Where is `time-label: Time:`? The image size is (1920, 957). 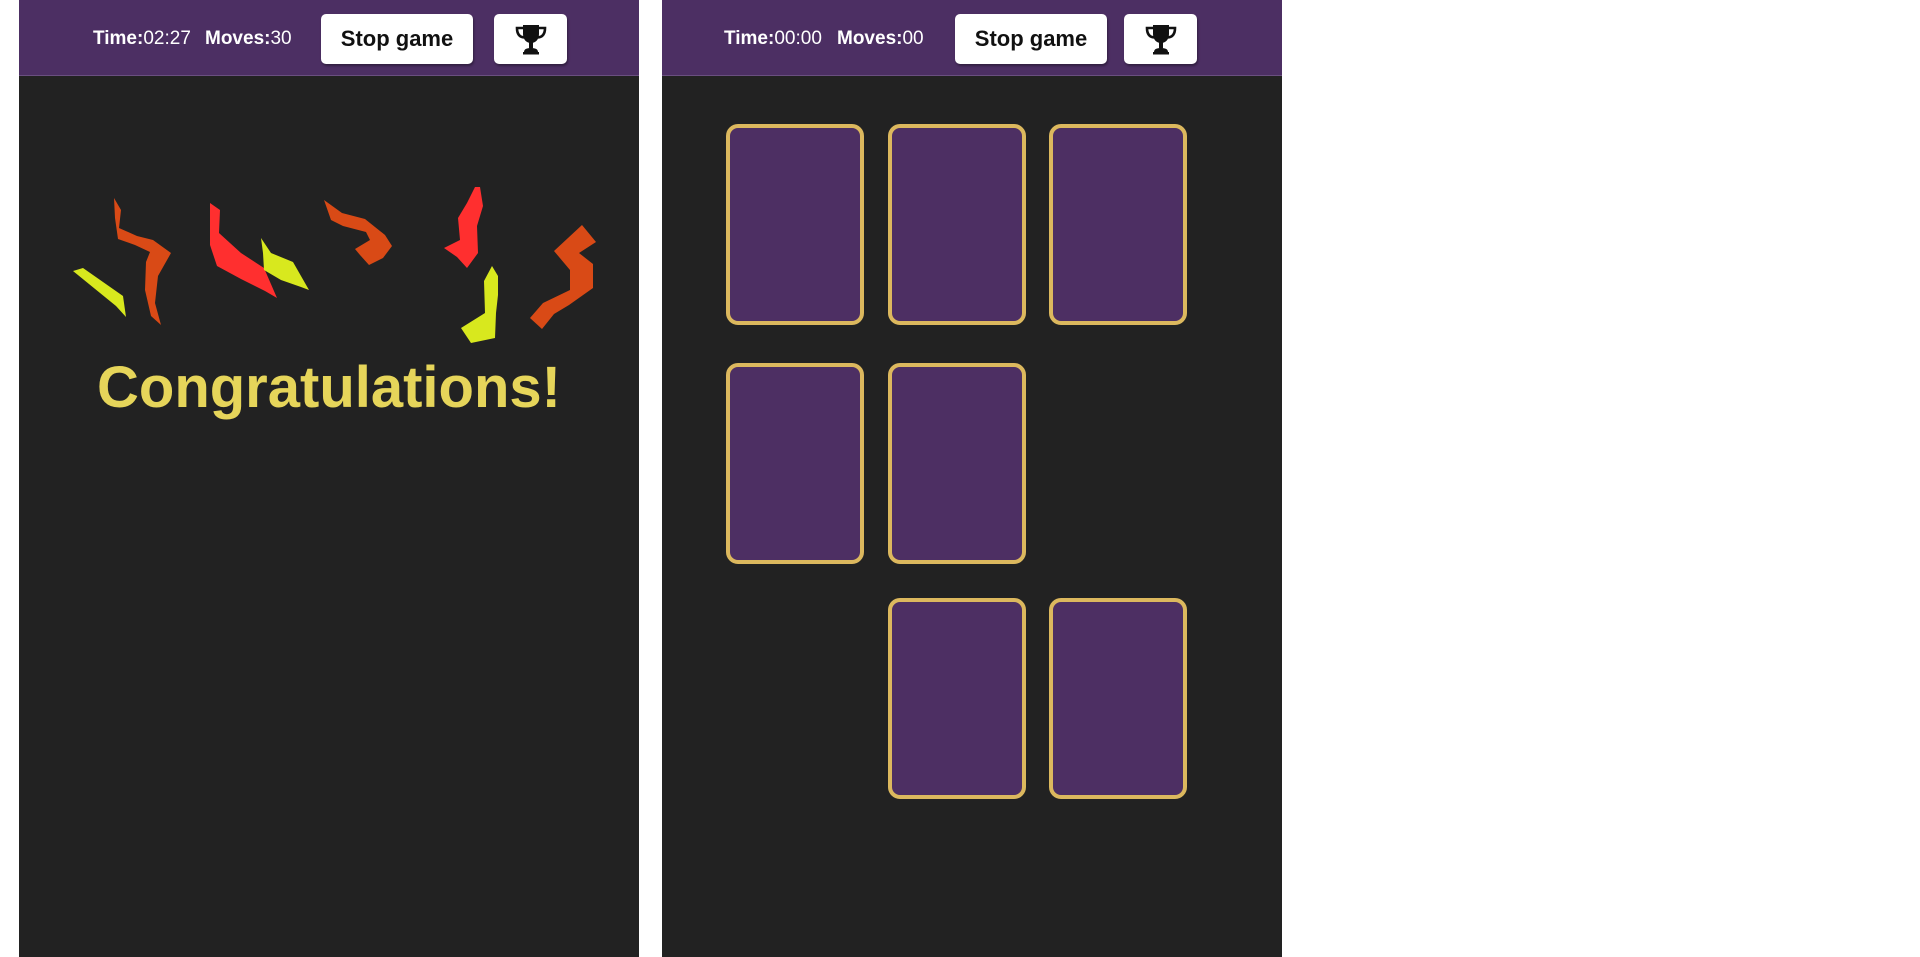 time-label: Time: is located at coordinates (749, 38).